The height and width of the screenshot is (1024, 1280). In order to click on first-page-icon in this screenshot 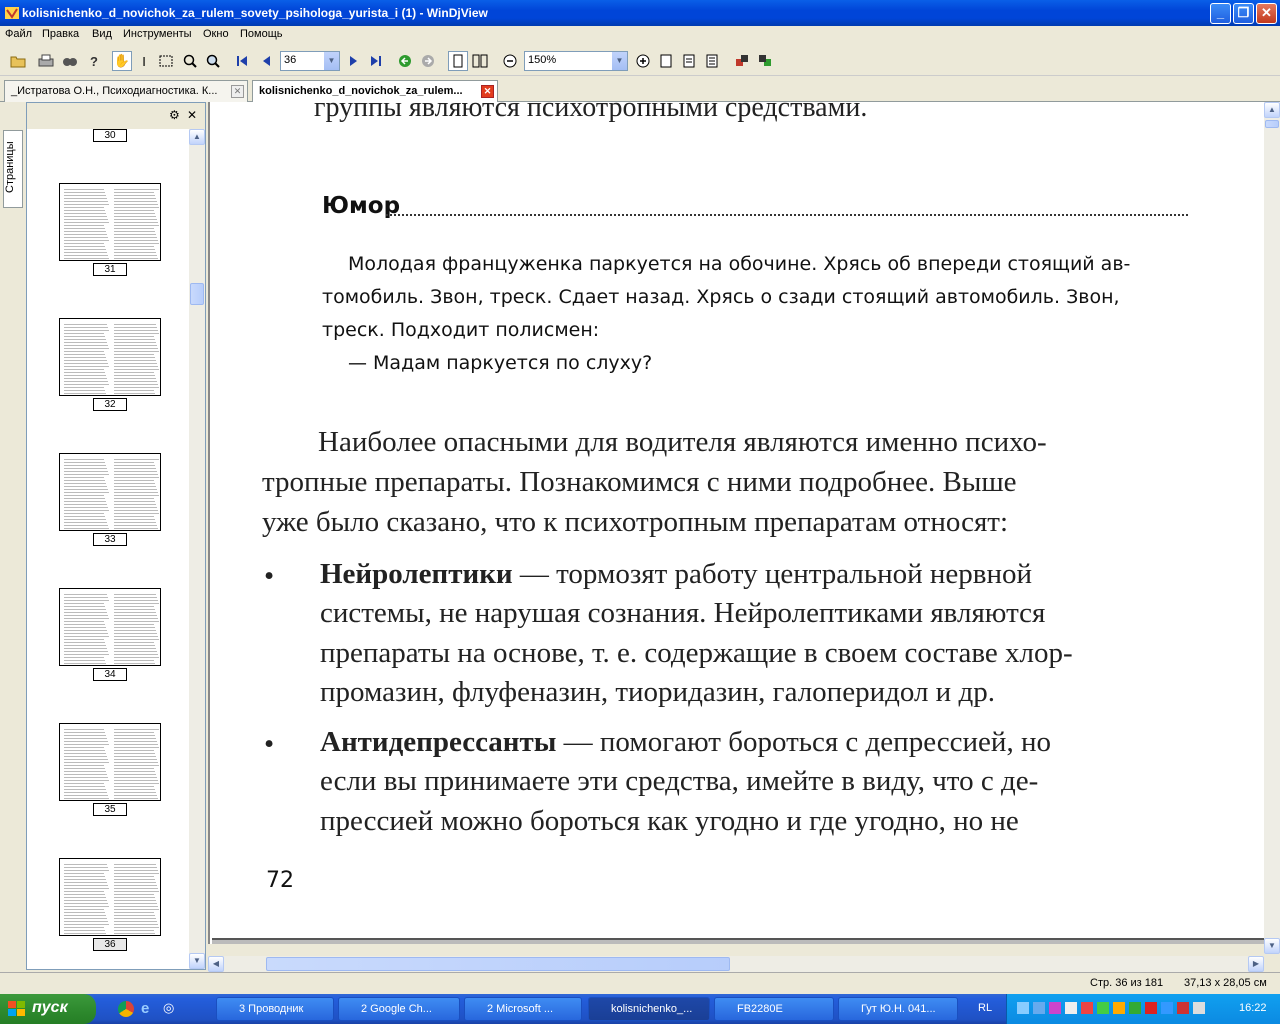, I will do `click(242, 61)`.